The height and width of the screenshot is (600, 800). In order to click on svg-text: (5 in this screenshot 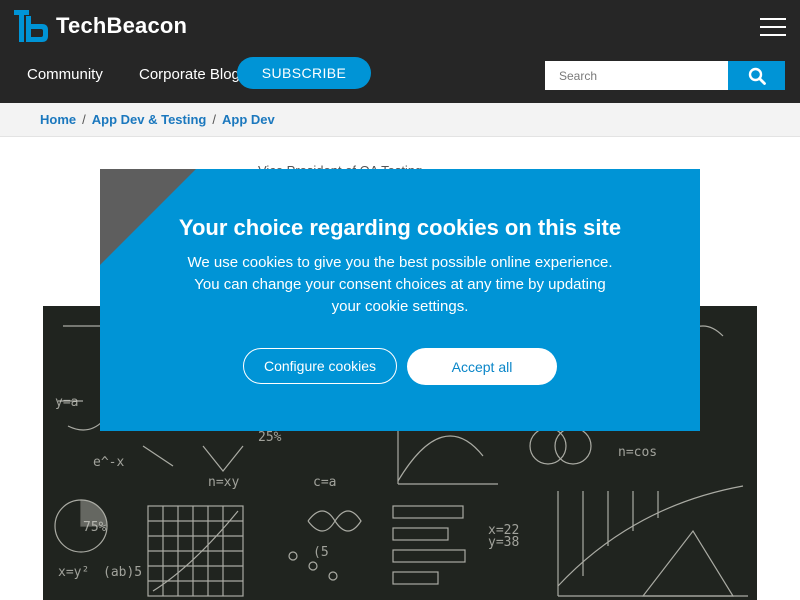, I will do `click(321, 552)`.